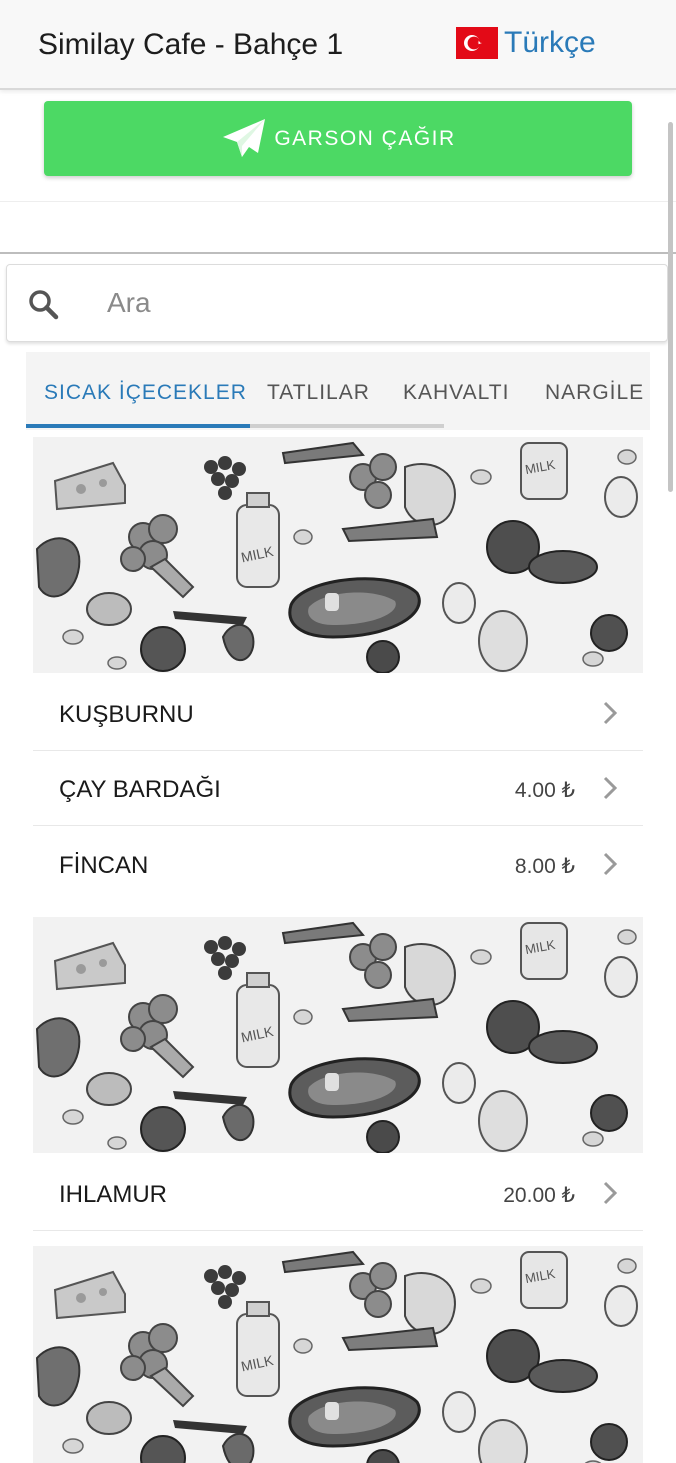  What do you see at coordinates (191, 44) in the screenshot?
I see `page-title: Similay Cafe - Bahçe 1` at bounding box center [191, 44].